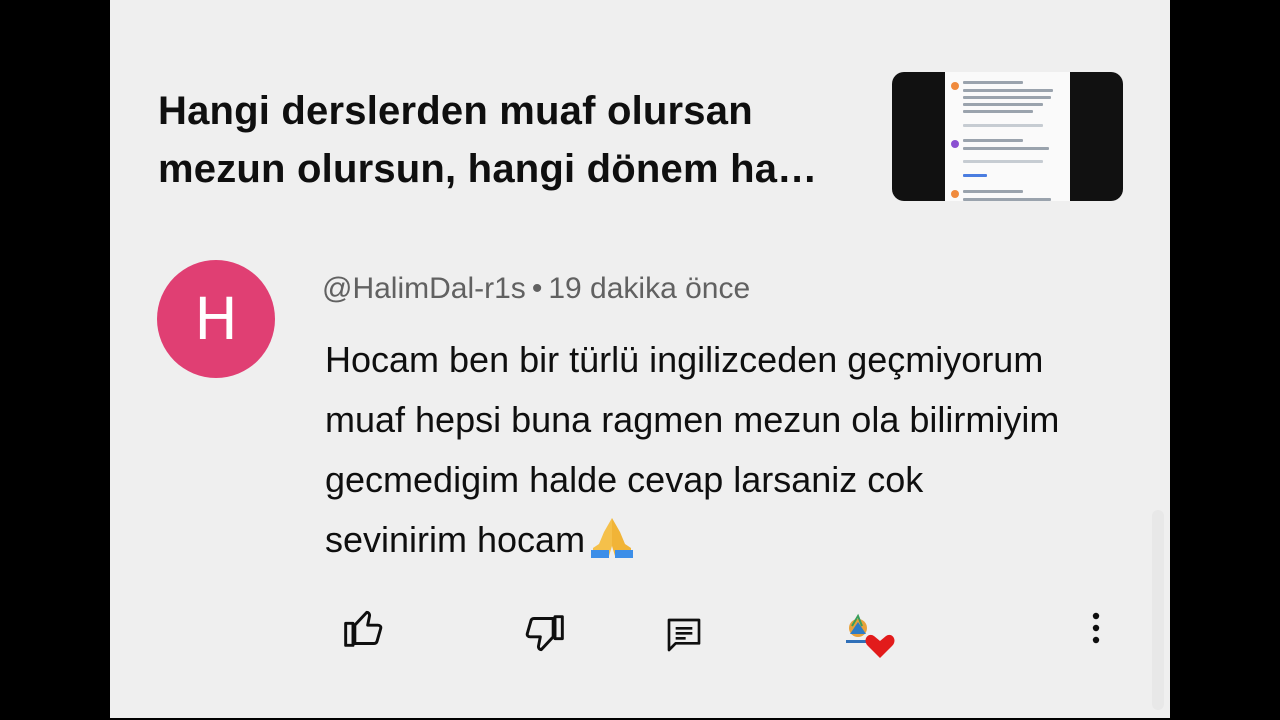 This screenshot has width=1280, height=720. I want to click on comment-time: 19 dakika önce, so click(649, 288).